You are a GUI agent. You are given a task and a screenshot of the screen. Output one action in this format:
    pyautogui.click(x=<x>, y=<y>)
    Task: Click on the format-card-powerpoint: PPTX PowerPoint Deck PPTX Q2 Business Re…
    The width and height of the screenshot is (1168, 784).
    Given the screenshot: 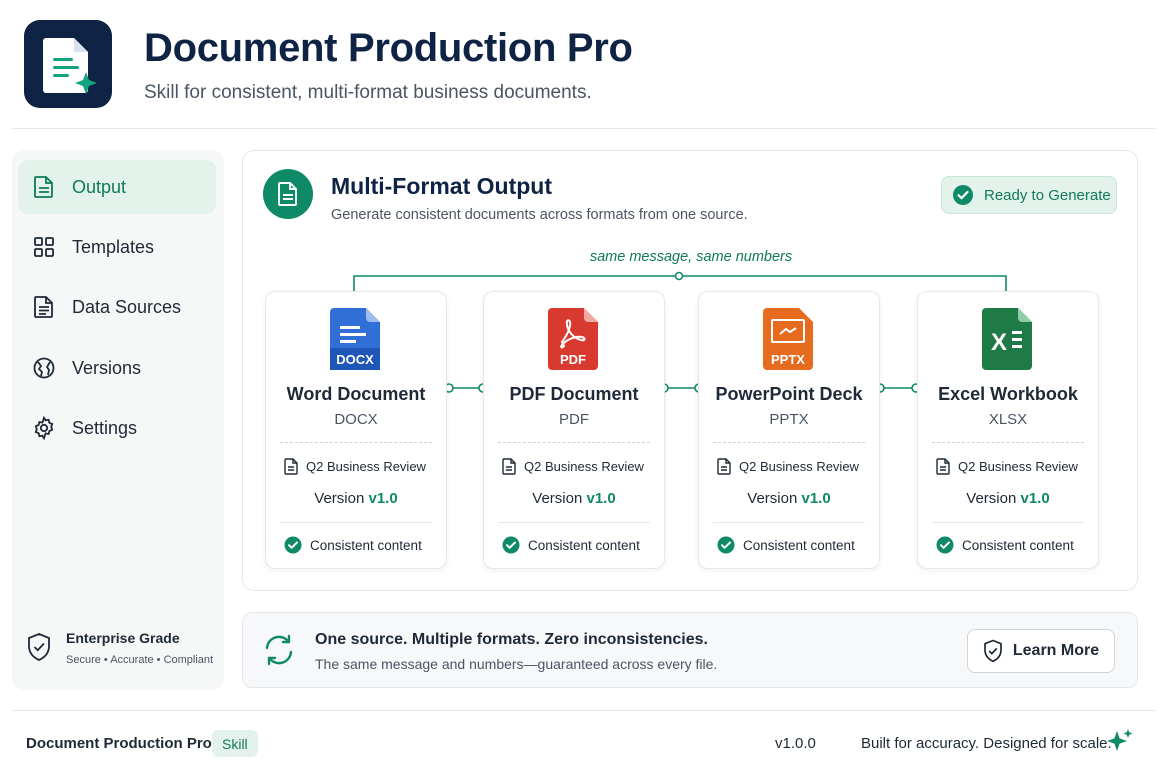 What is the action you would take?
    pyautogui.click(x=789, y=430)
    